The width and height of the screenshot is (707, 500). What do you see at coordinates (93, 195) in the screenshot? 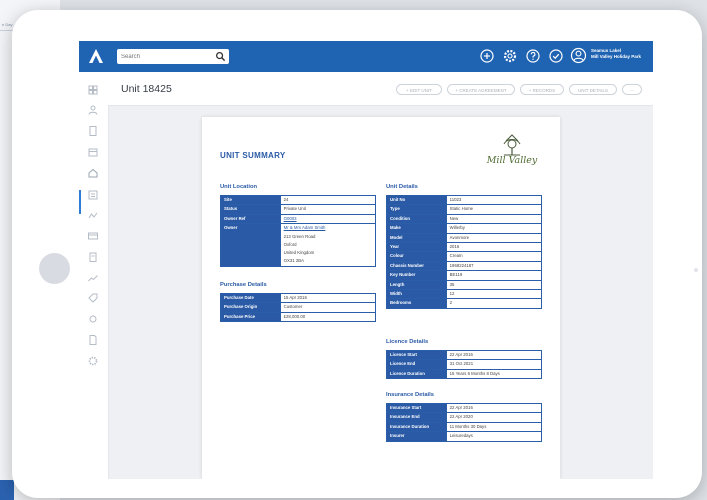
I see `list-icon` at bounding box center [93, 195].